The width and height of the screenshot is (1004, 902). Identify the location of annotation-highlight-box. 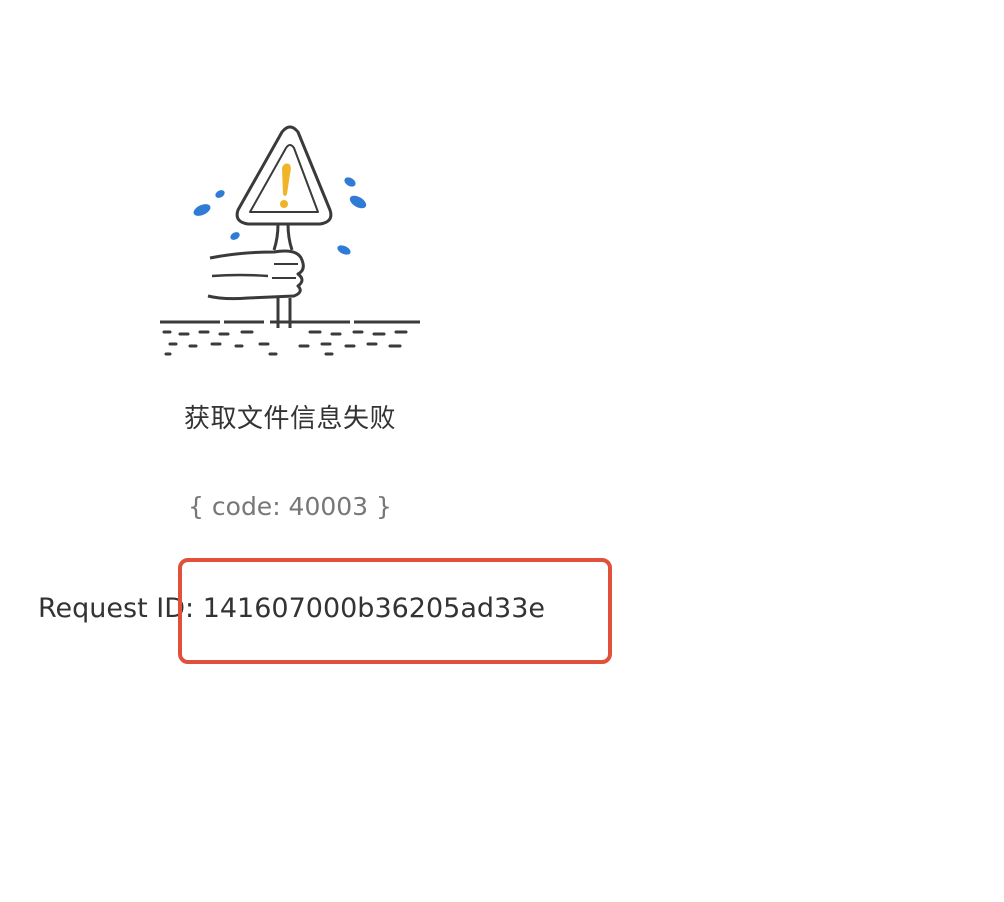
(395, 611).